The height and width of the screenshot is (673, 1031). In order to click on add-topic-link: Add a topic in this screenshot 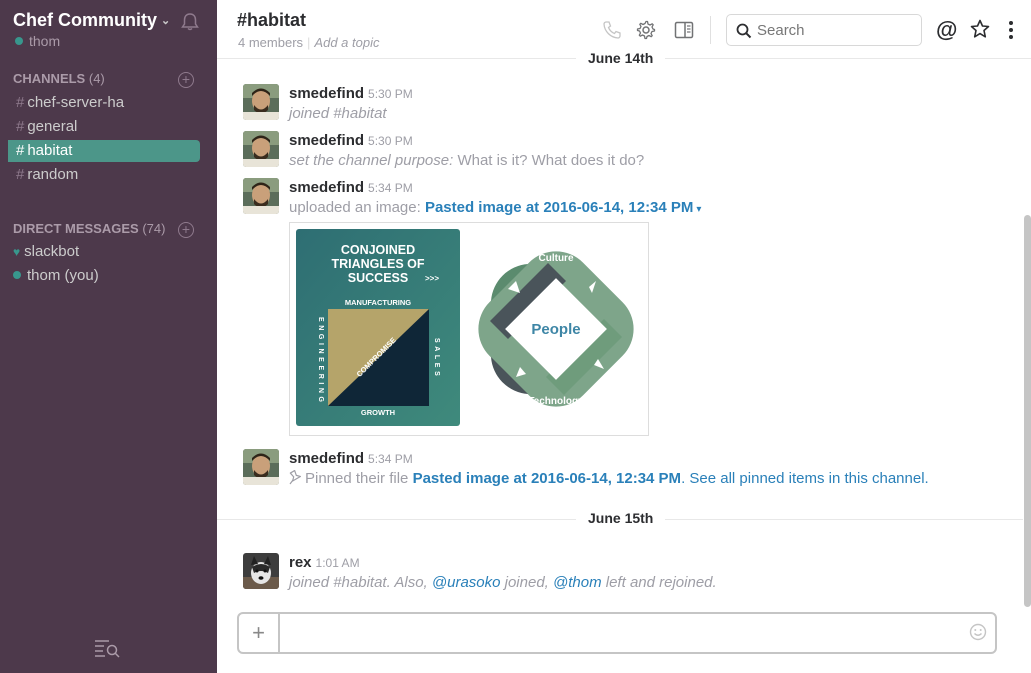, I will do `click(346, 42)`.